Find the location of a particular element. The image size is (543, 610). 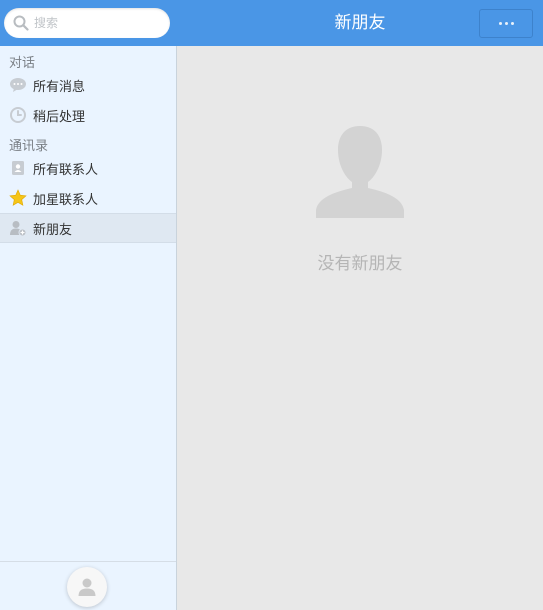

sidebar-item-starred-contacts: 加星联系人 is located at coordinates (88, 198).